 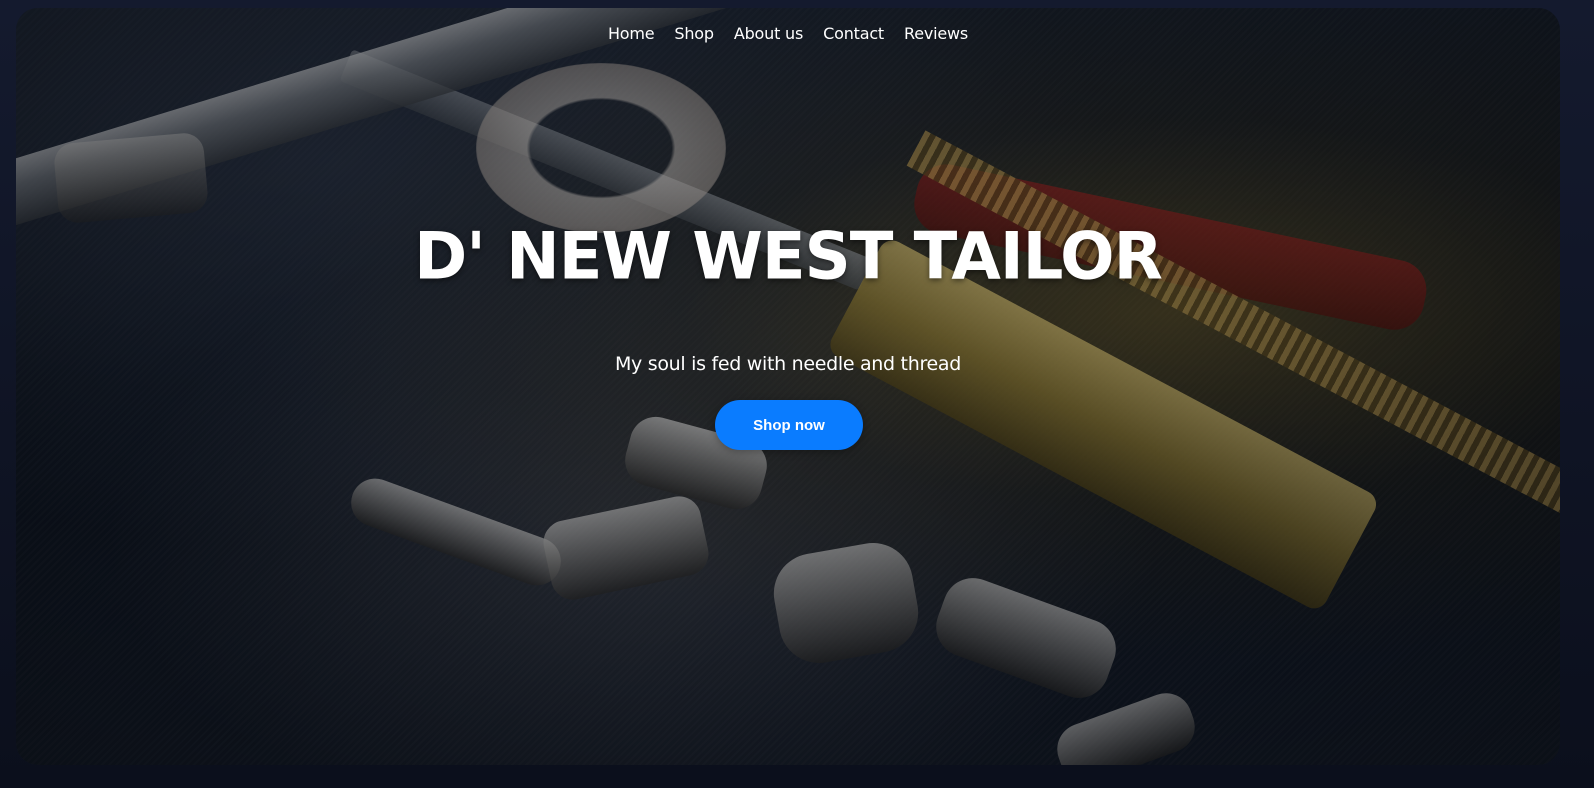 What do you see at coordinates (788, 257) in the screenshot?
I see `hero-title: D' NEW WEST TAILOR` at bounding box center [788, 257].